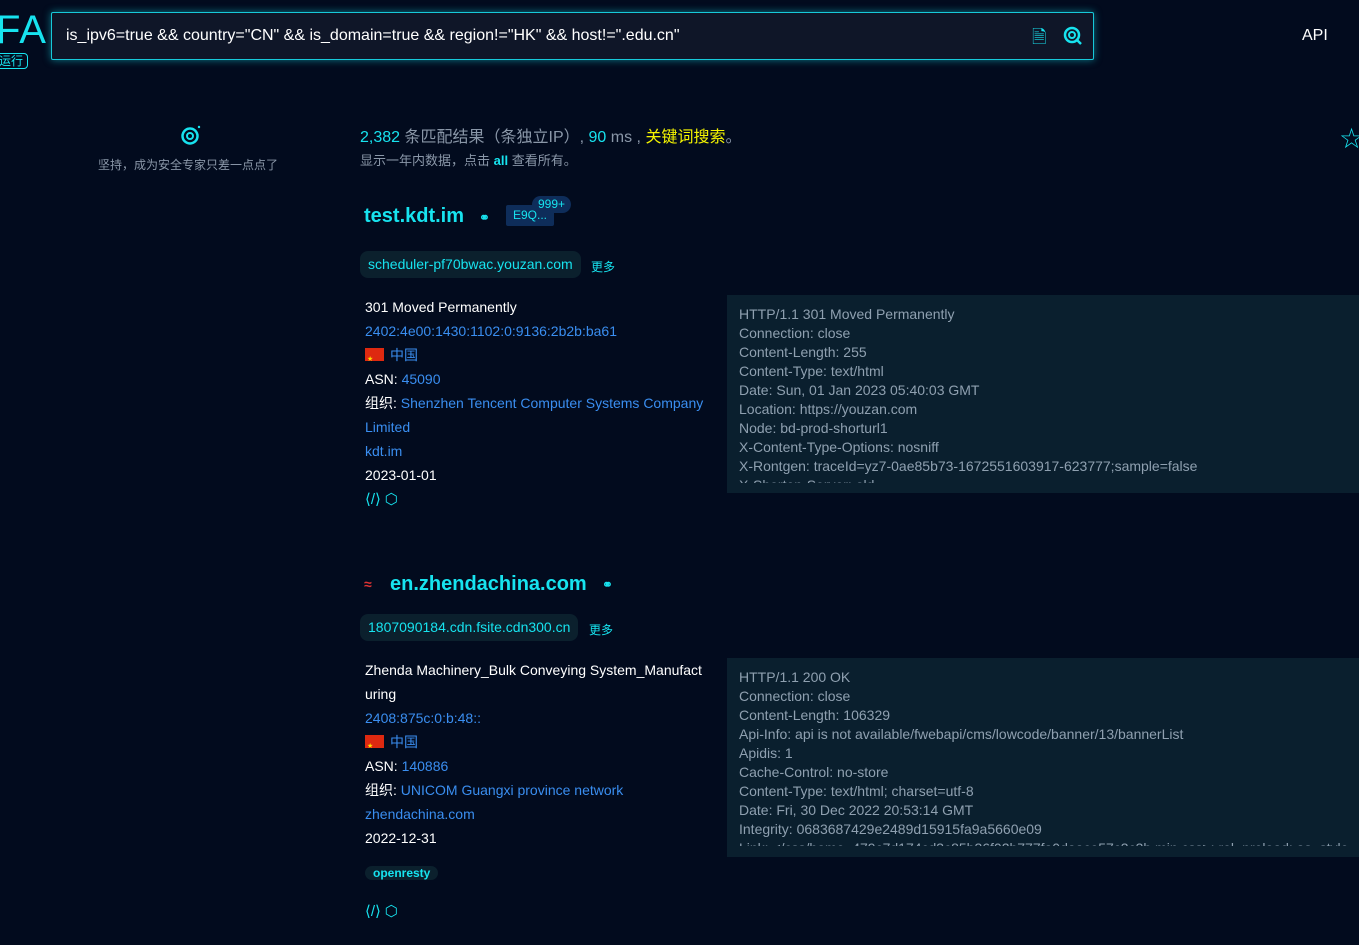 This screenshot has width=1359, height=945. I want to click on logo: FA, so click(23, 30).